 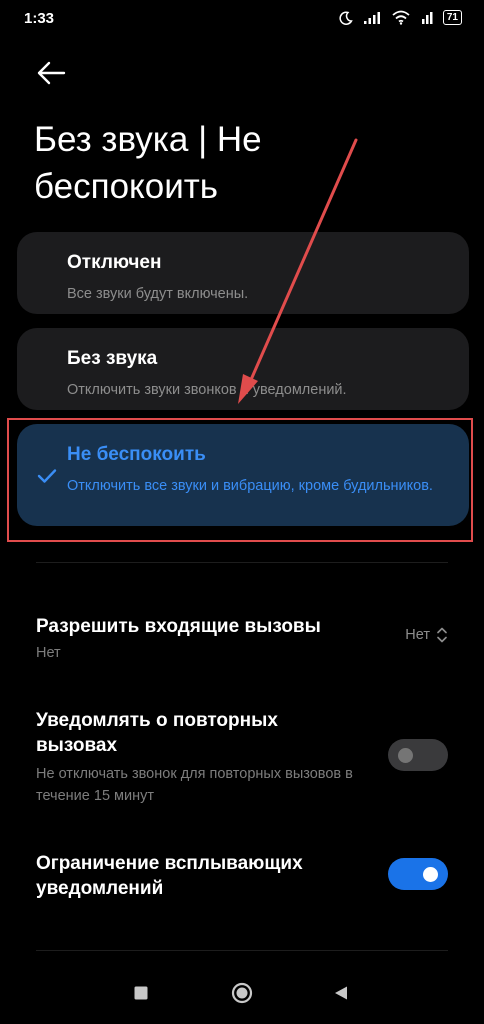 What do you see at coordinates (148, 163) in the screenshot?
I see `page-title: Без звука | Не беспокоить` at bounding box center [148, 163].